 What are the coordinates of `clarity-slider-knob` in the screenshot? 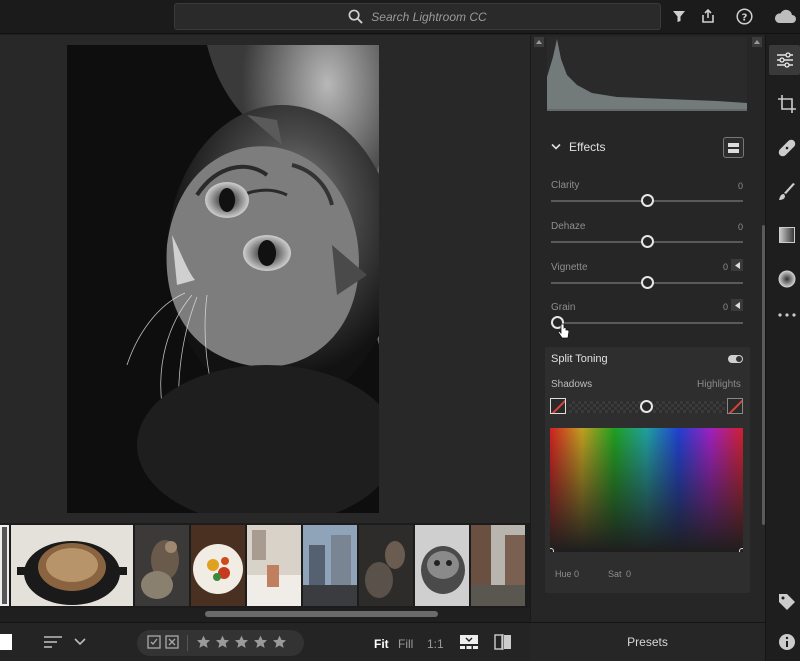 It's located at (647, 200).